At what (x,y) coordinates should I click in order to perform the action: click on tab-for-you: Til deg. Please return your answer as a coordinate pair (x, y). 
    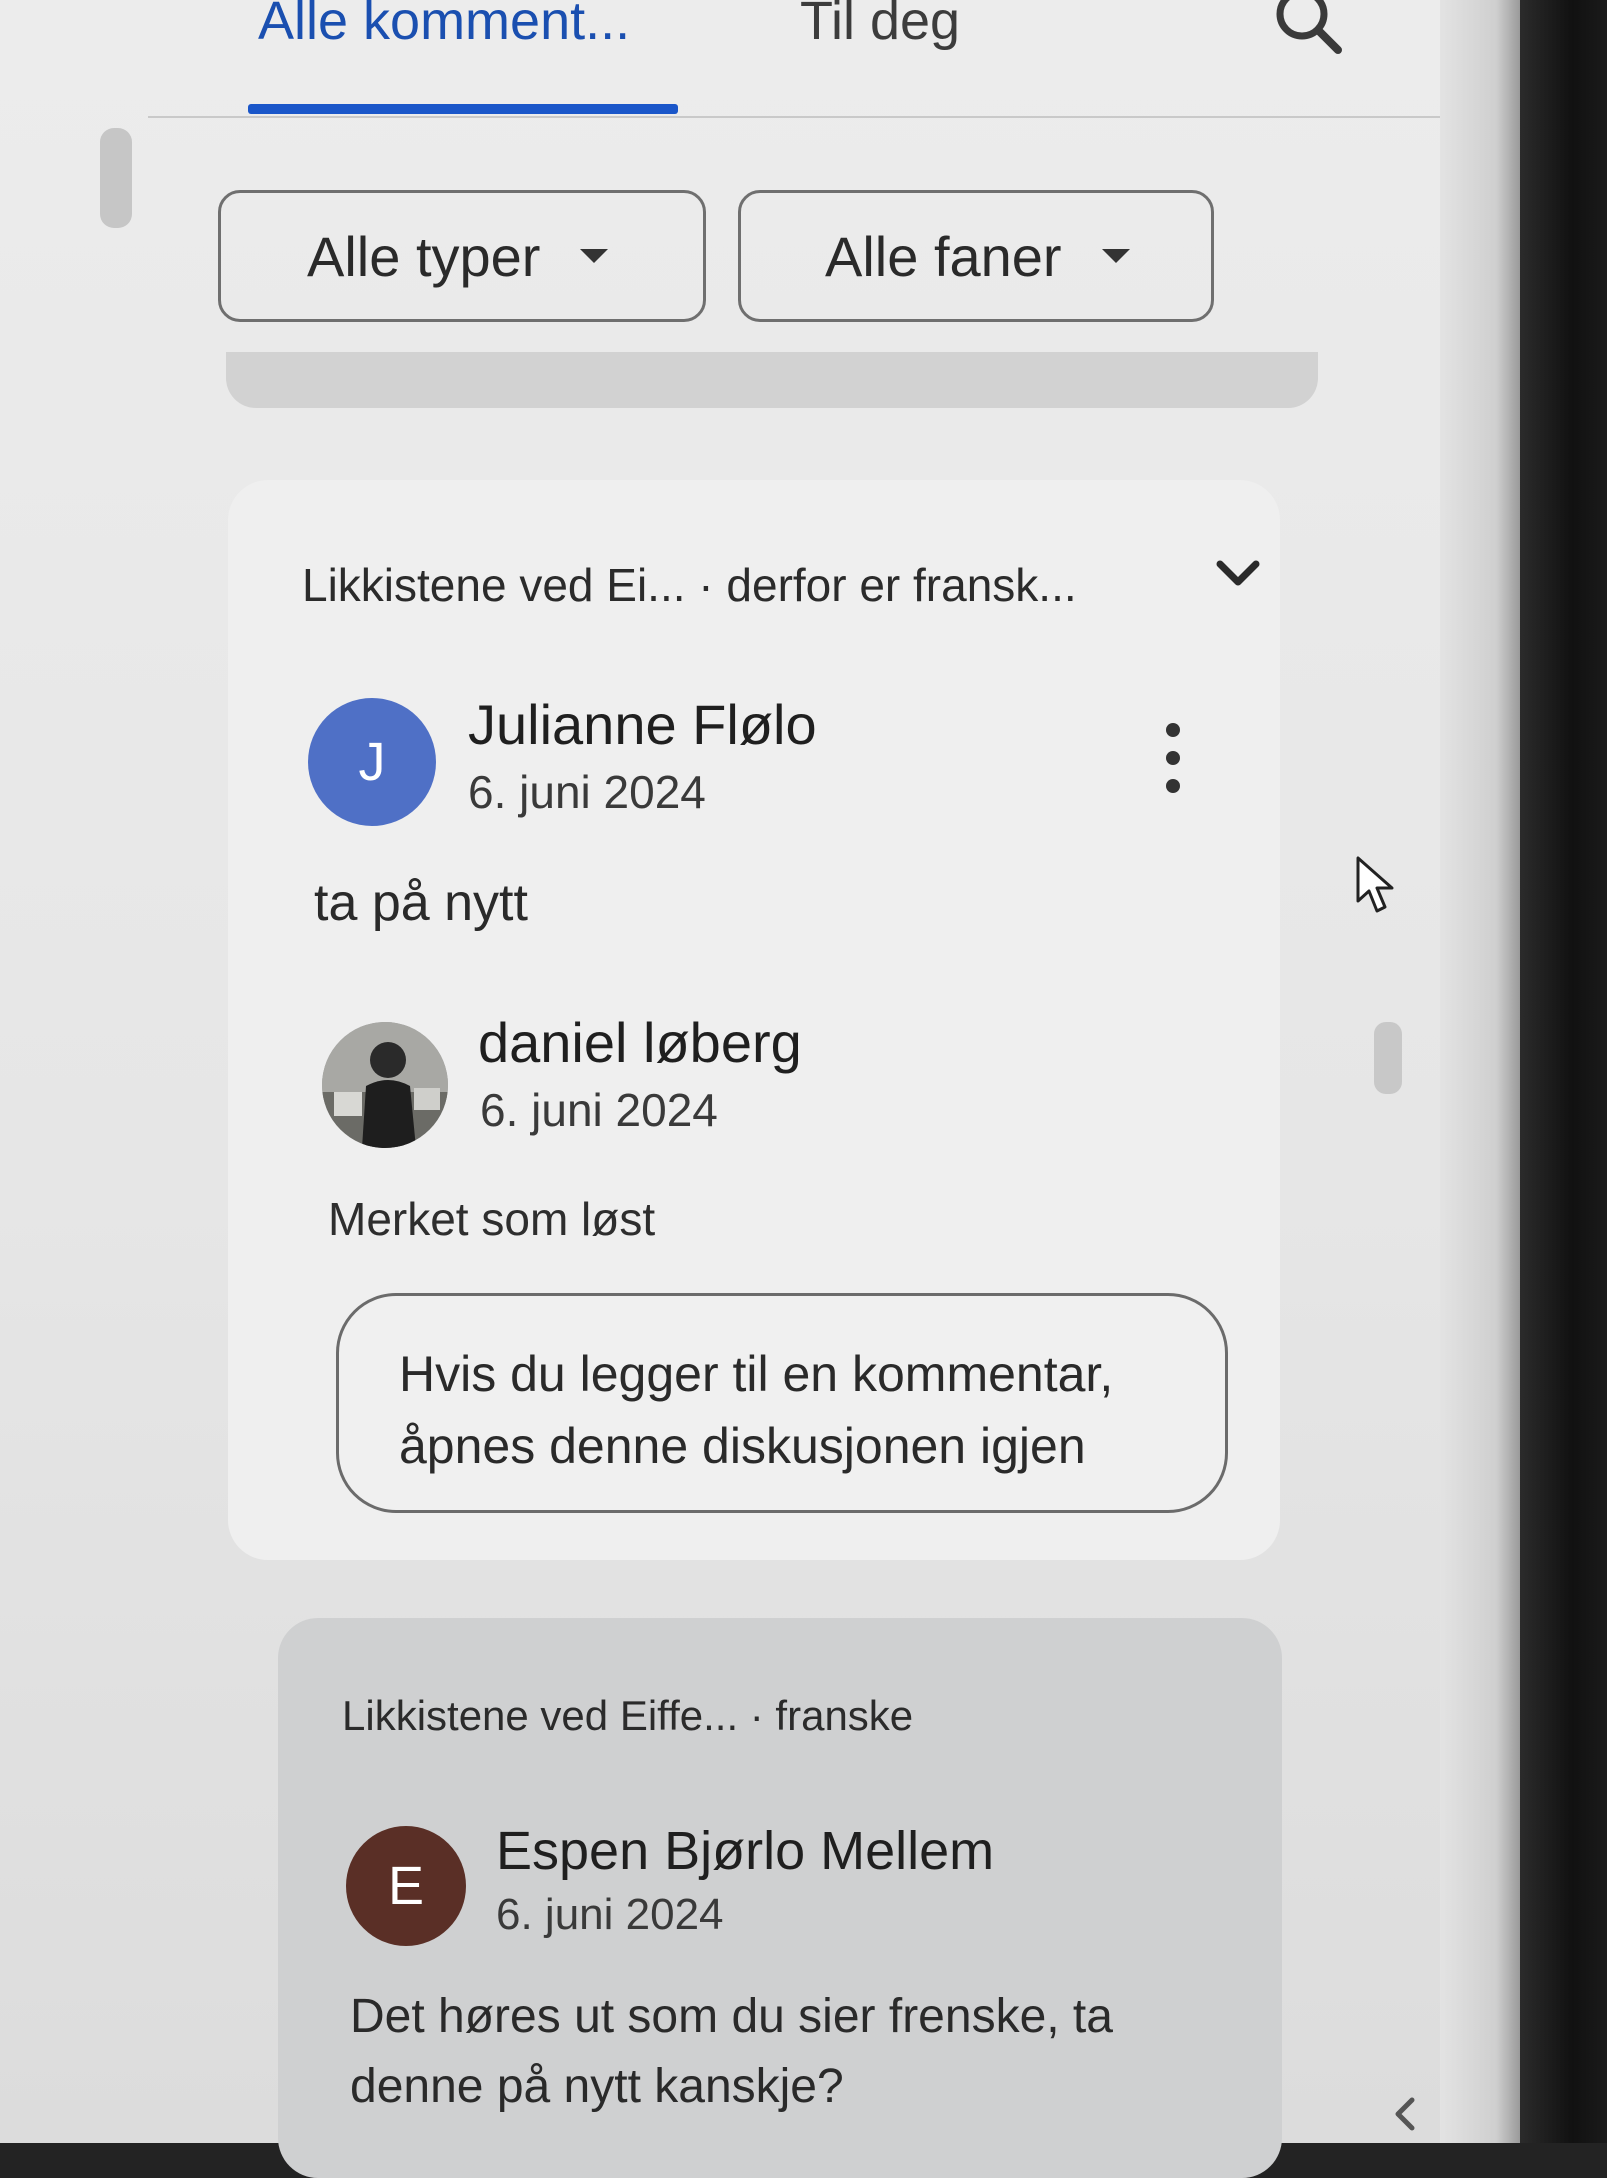
    Looking at the image, I should click on (880, 26).